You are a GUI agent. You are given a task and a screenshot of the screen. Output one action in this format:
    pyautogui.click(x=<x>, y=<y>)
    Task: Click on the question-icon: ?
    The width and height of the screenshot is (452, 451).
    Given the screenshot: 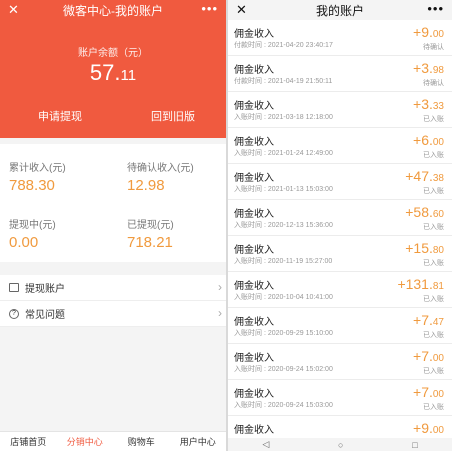 What is the action you would take?
    pyautogui.click(x=14, y=313)
    